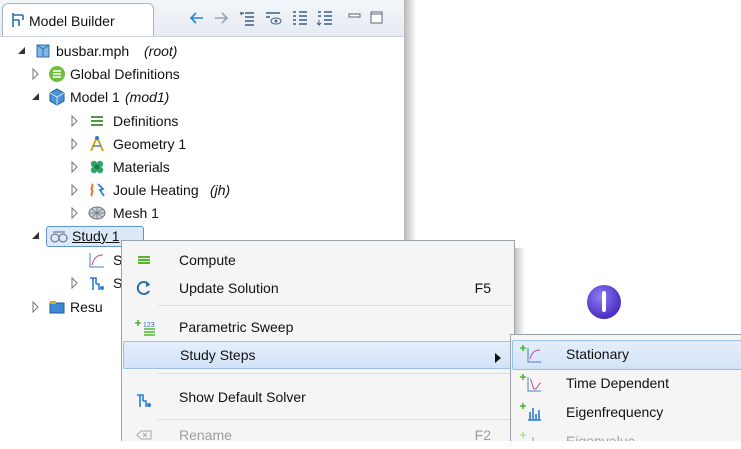  What do you see at coordinates (318, 327) in the screenshot?
I see `menu-item-parametric-sweep: 123 Parametric Sweep` at bounding box center [318, 327].